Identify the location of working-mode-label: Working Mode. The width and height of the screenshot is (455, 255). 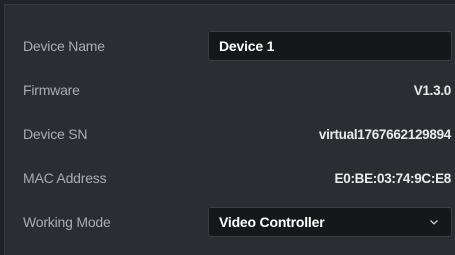
(67, 222).